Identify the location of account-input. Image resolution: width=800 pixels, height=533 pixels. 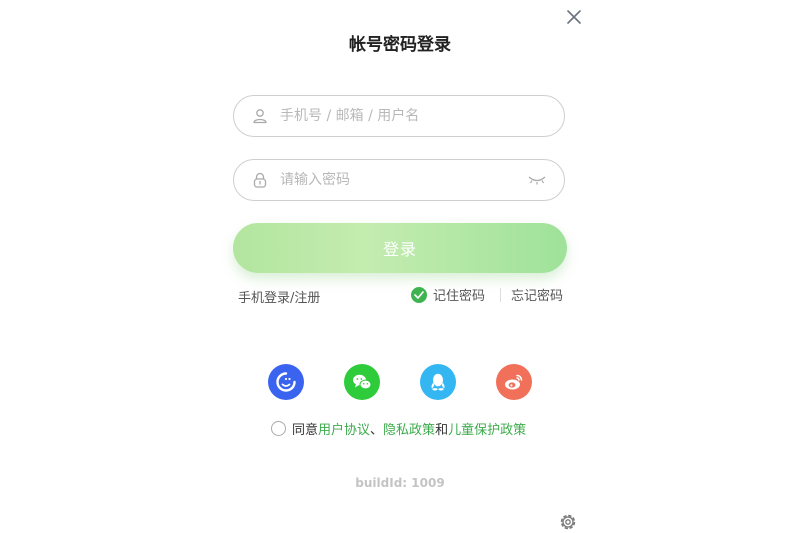
(421, 116).